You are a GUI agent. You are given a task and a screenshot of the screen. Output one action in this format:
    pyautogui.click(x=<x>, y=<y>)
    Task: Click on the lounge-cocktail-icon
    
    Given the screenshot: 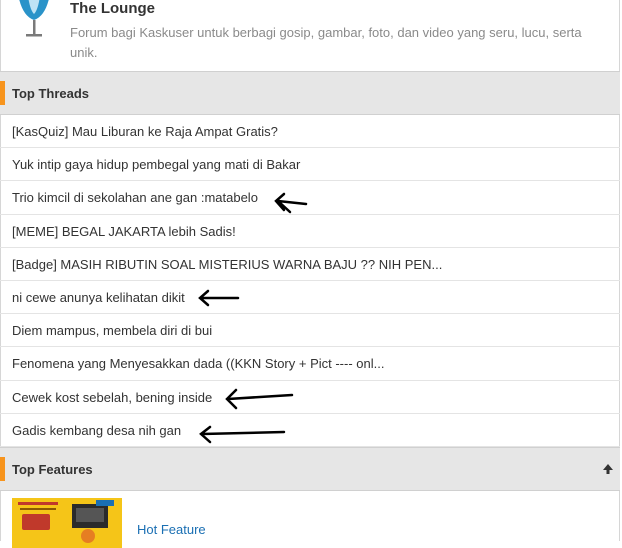 What is the action you would take?
    pyautogui.click(x=34, y=18)
    